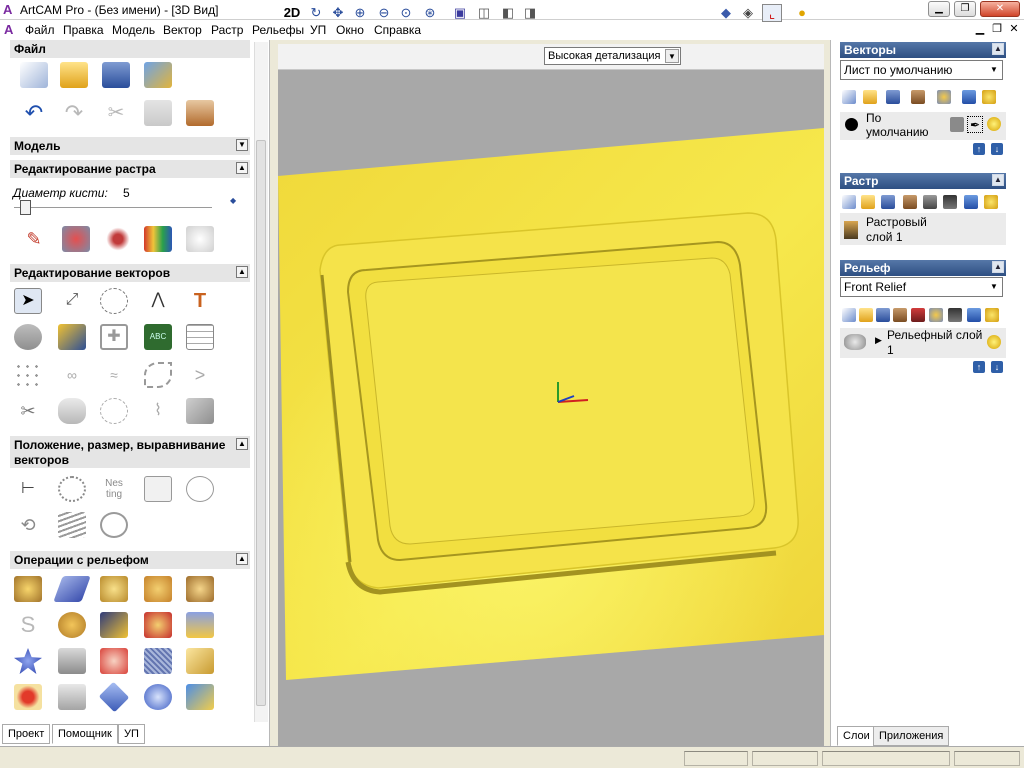 Image resolution: width=1024 pixels, height=768 pixels. What do you see at coordinates (130, 49) in the screenshot?
I see `section-file-header: Файл` at bounding box center [130, 49].